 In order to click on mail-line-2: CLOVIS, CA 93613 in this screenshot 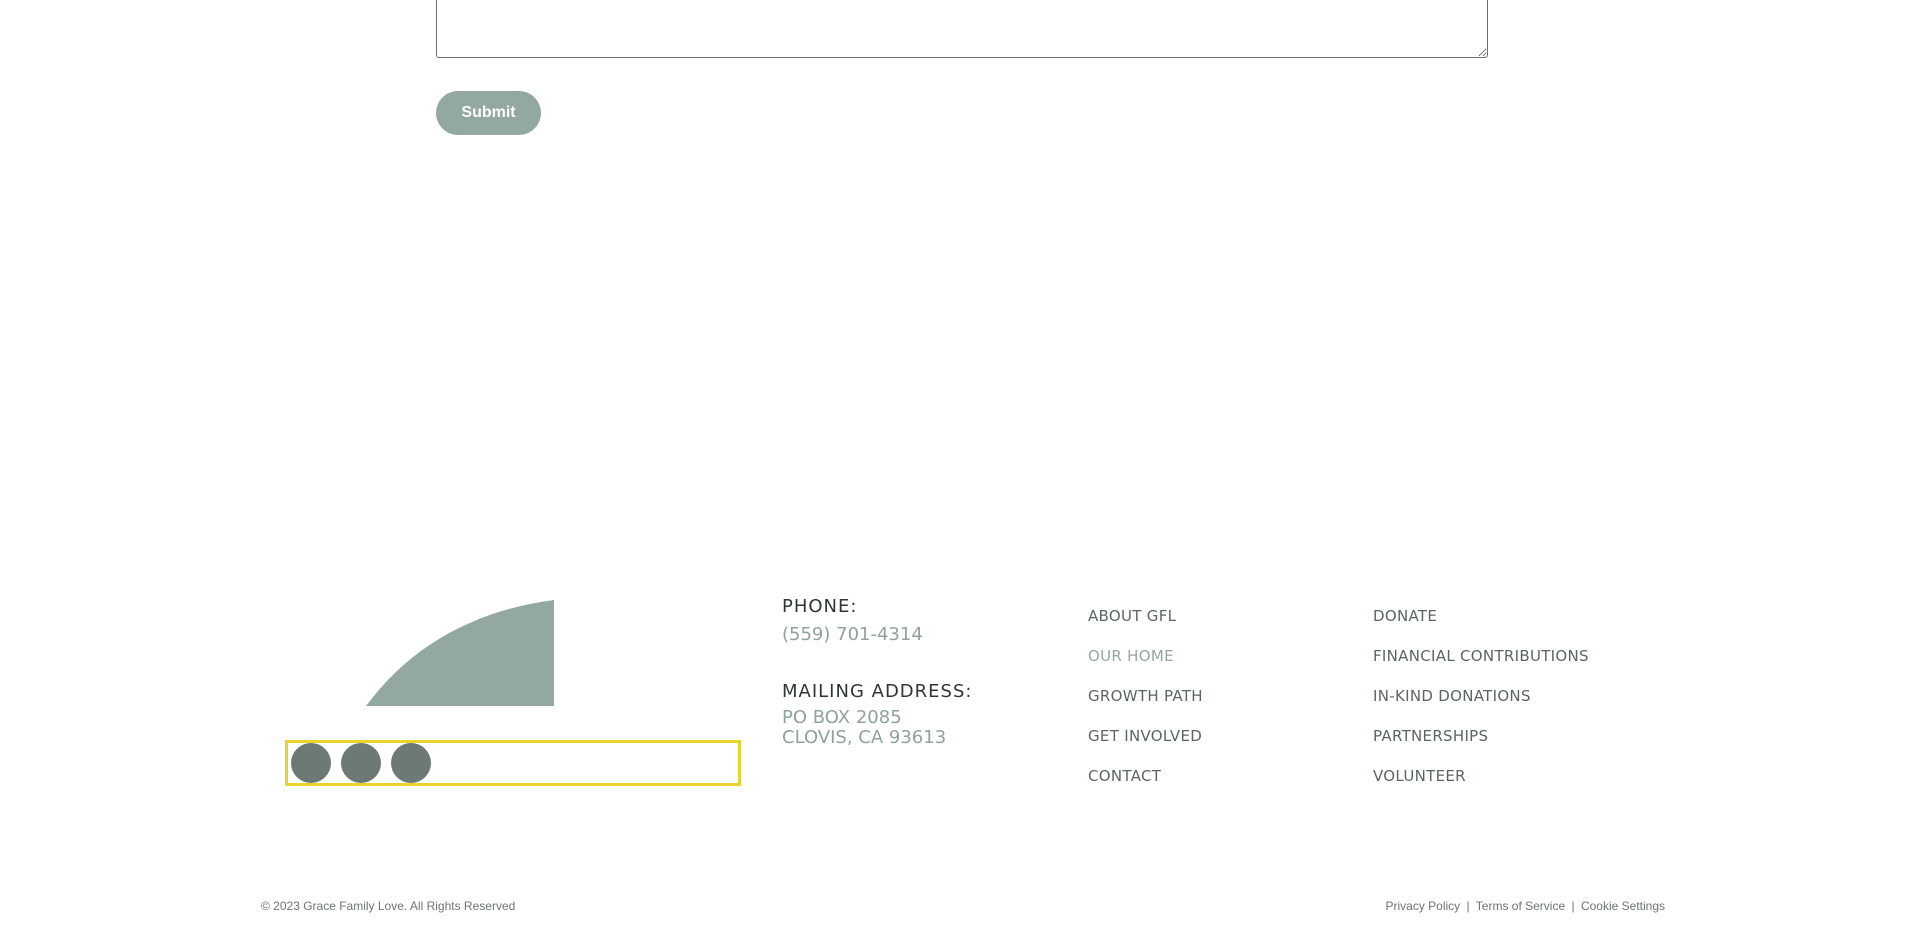, I will do `click(864, 737)`.